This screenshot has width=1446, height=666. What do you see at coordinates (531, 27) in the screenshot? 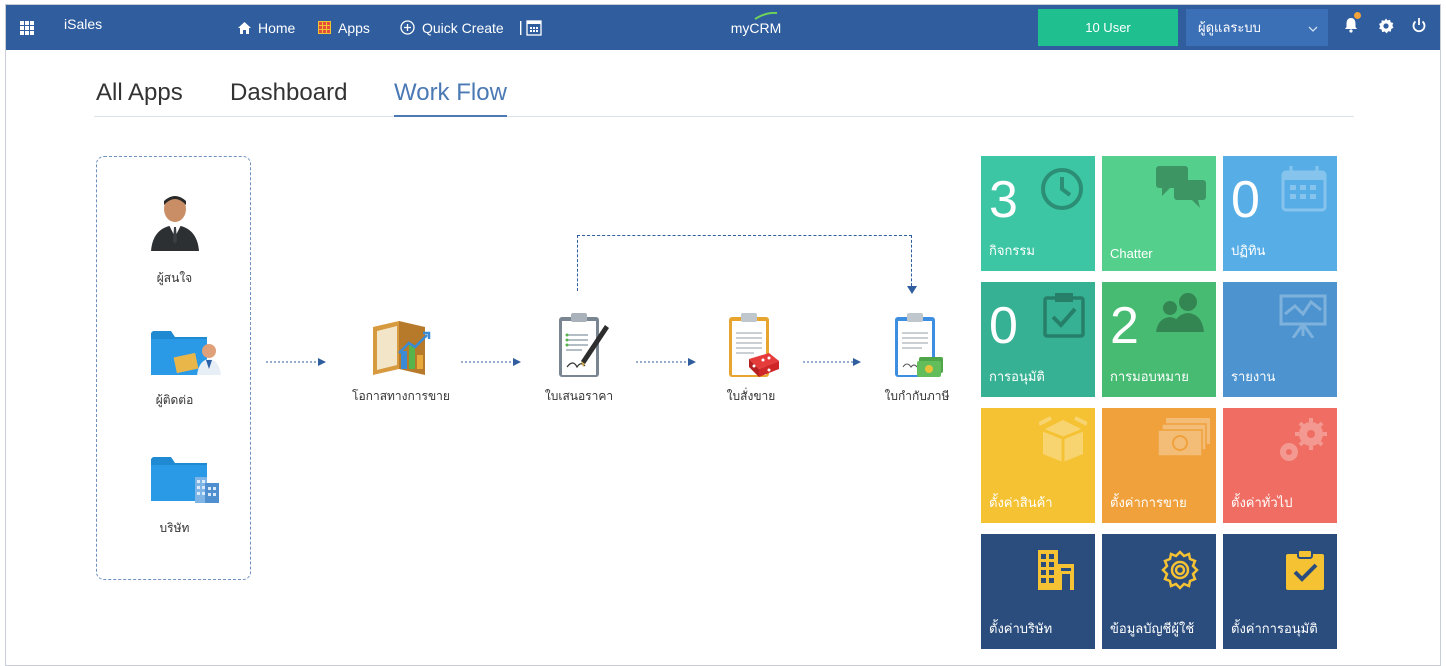
I see `calendar-nav-icon` at bounding box center [531, 27].